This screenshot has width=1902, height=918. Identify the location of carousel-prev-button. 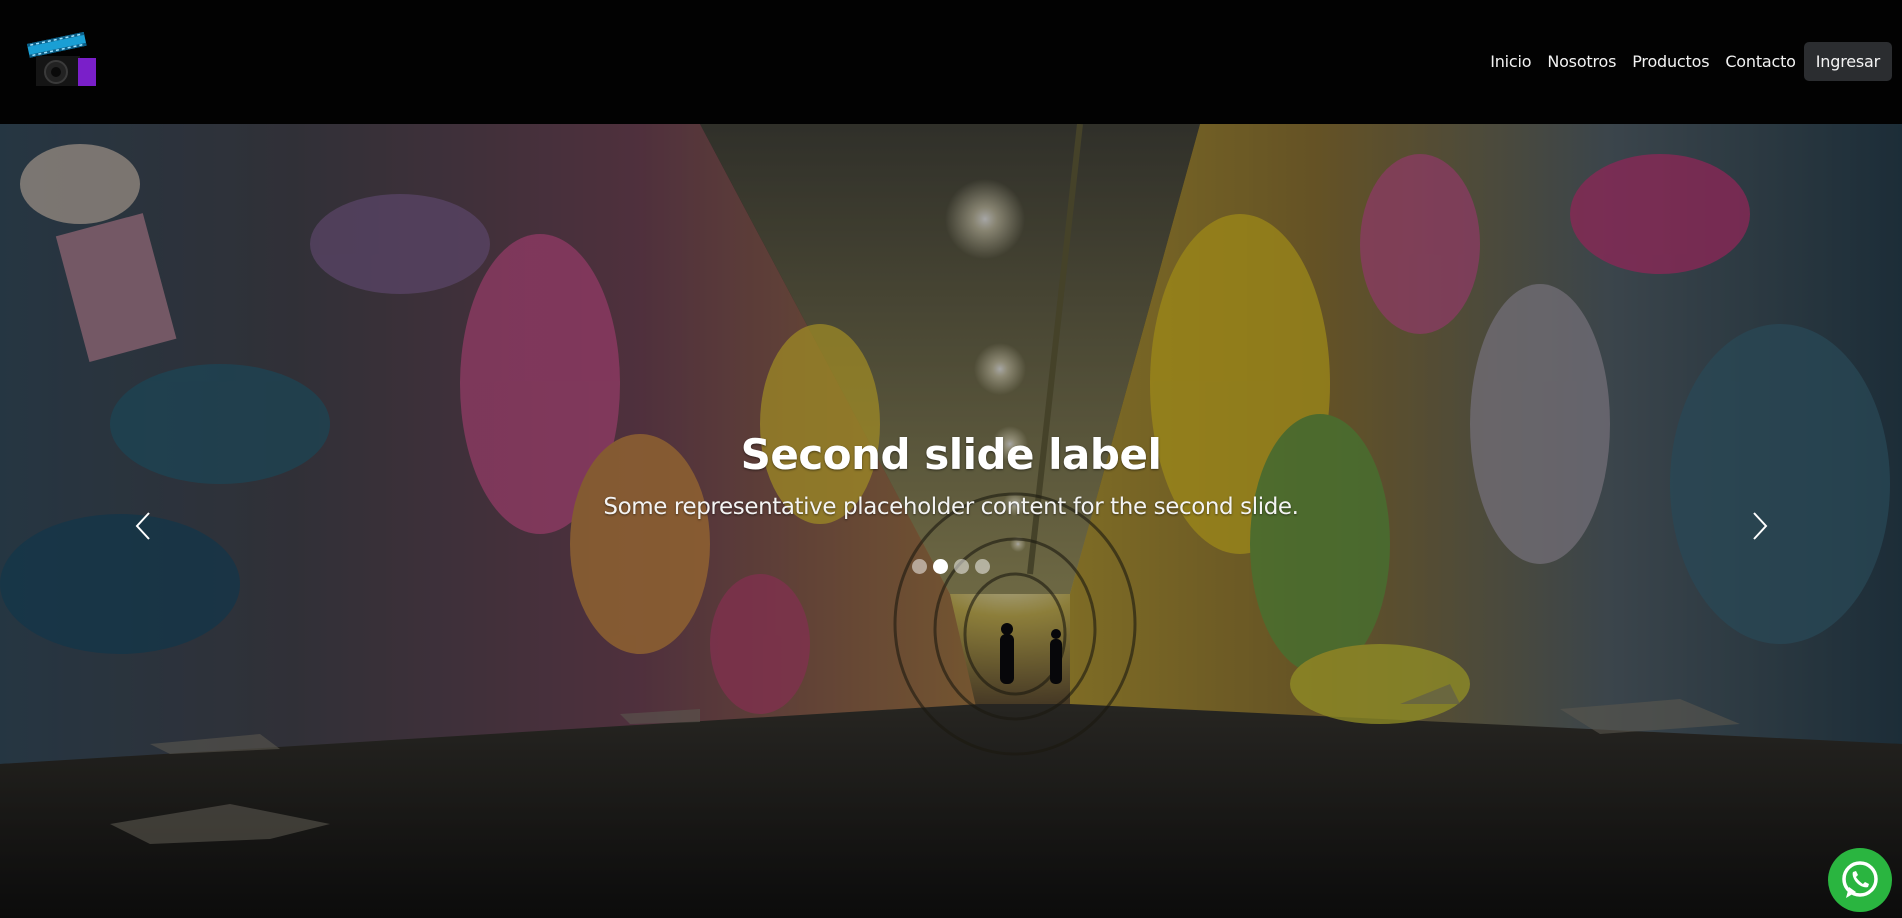
(143, 526).